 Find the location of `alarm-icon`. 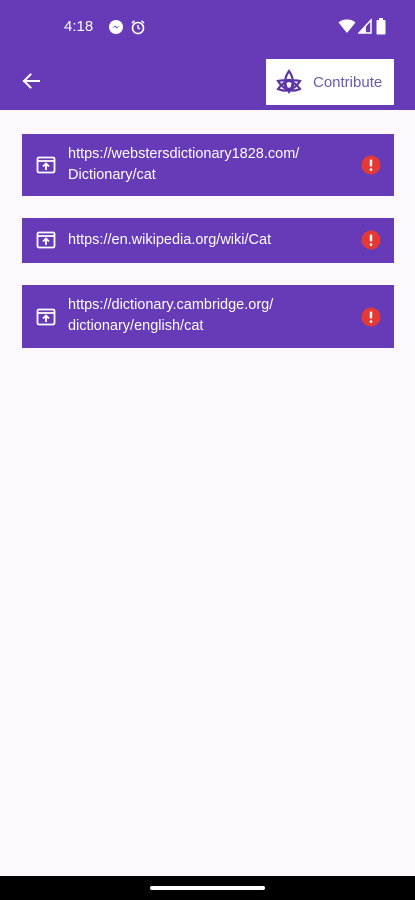

alarm-icon is located at coordinates (138, 29).